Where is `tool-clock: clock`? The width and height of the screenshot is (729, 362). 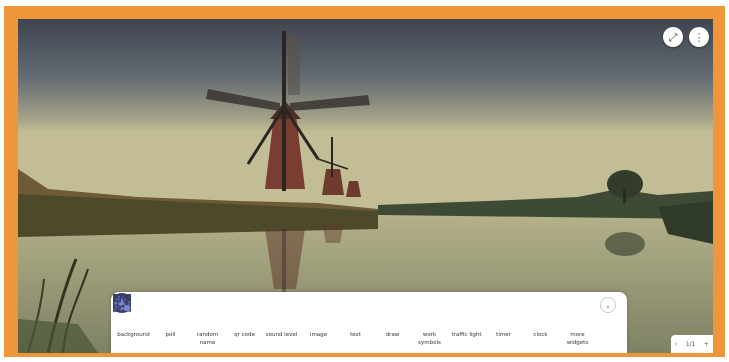
tool-clock: clock is located at coordinates (336, 316).